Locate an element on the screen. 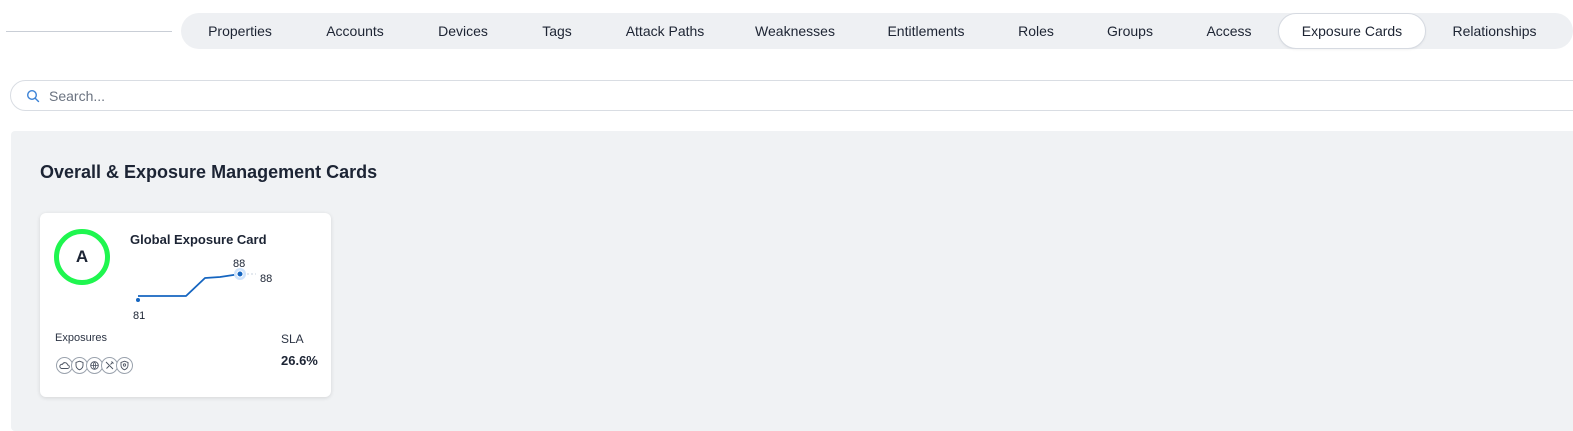 This screenshot has width=1573, height=431. badge-icon is located at coordinates (124, 365).